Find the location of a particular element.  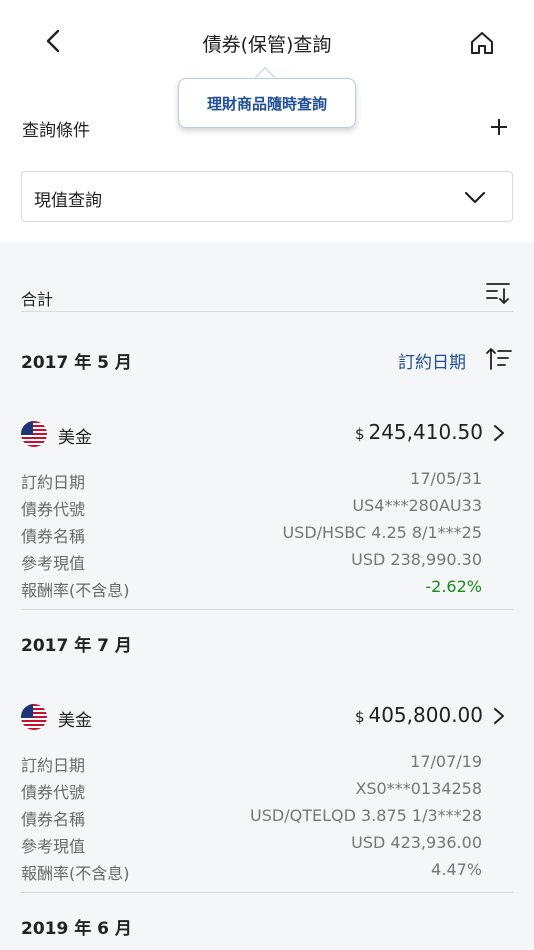

home-button is located at coordinates (482, 43).